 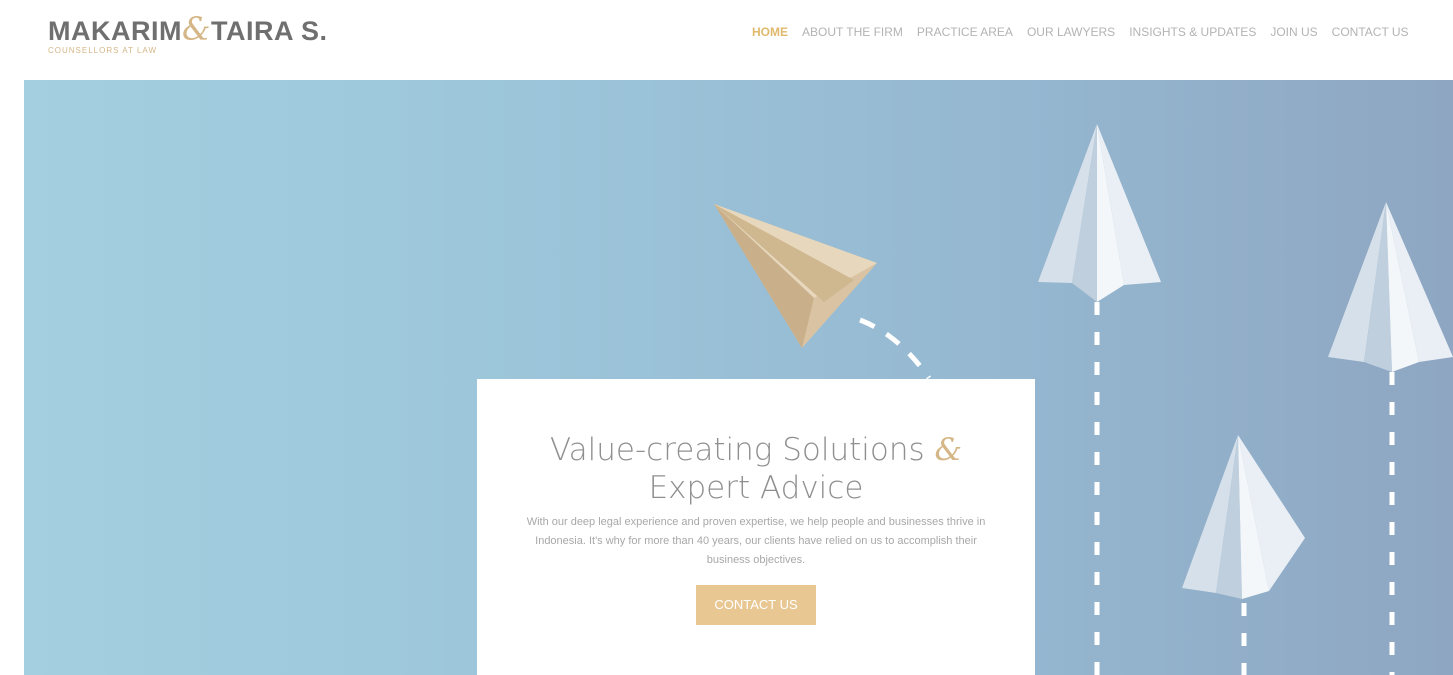 I want to click on logo-name-part2: TAIRA S., so click(x=269, y=31).